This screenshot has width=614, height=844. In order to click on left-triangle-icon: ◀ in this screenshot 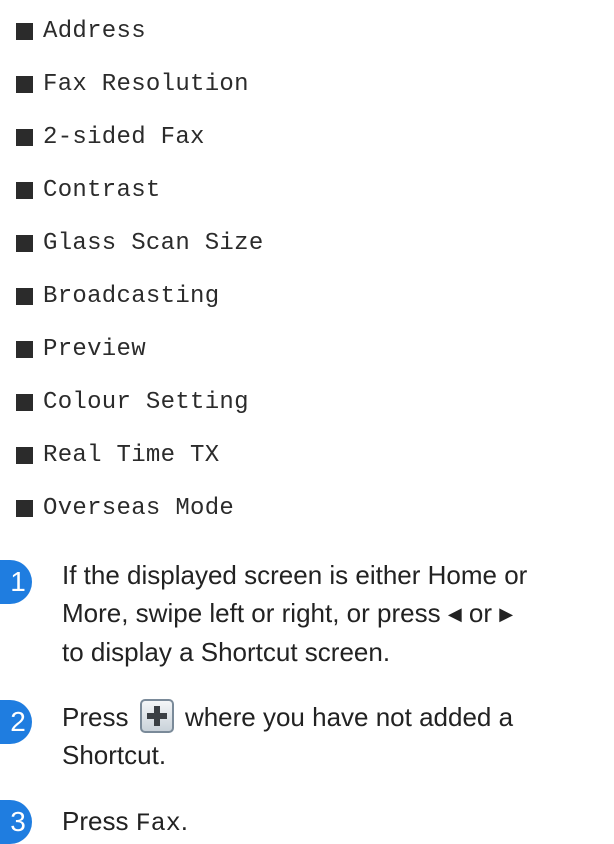, I will do `click(454, 614)`.